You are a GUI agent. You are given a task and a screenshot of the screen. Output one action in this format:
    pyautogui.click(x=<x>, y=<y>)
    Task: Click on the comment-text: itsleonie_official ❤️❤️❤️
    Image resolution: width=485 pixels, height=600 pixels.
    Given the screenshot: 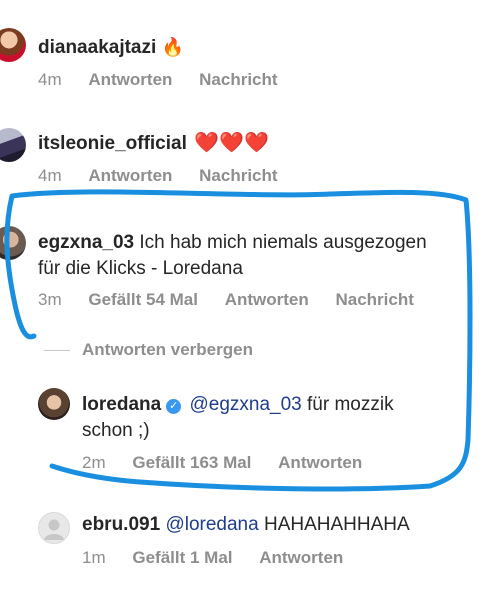 What is the action you would take?
    pyautogui.click(x=153, y=143)
    